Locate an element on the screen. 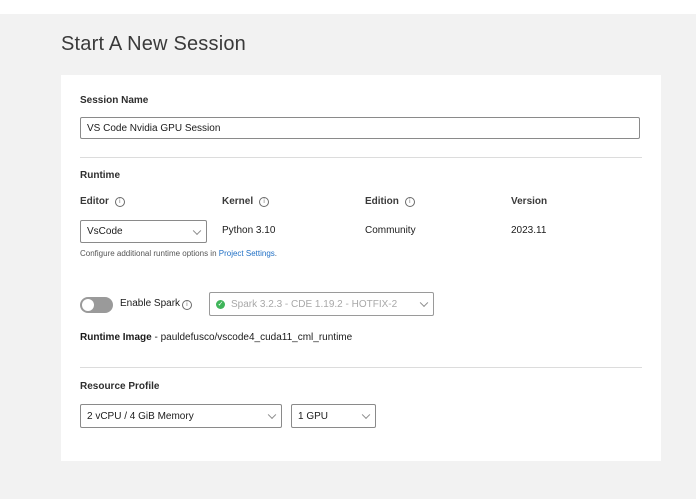 Image resolution: width=696 pixels, height=499 pixels. kernel-column-header: Kernel i is located at coordinates (246, 201).